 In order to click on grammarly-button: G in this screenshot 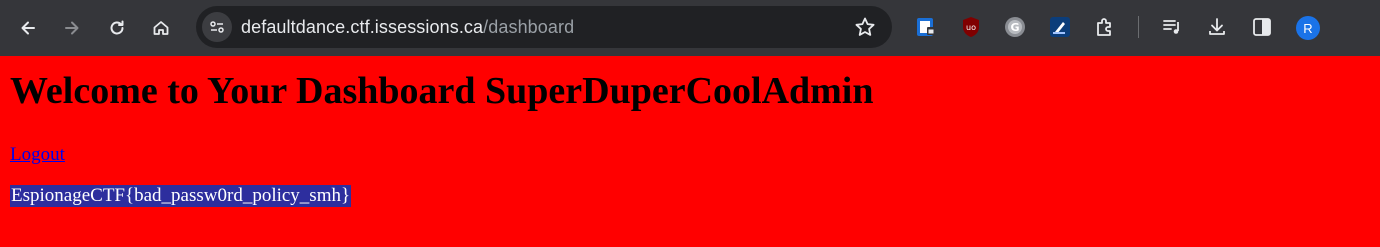, I will do `click(1015, 27)`.